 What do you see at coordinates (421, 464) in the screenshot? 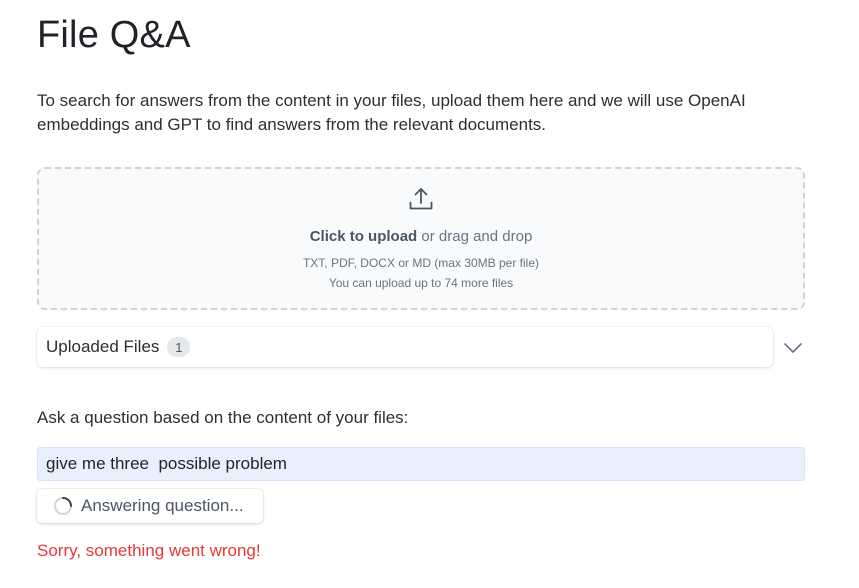
I see `question-input` at bounding box center [421, 464].